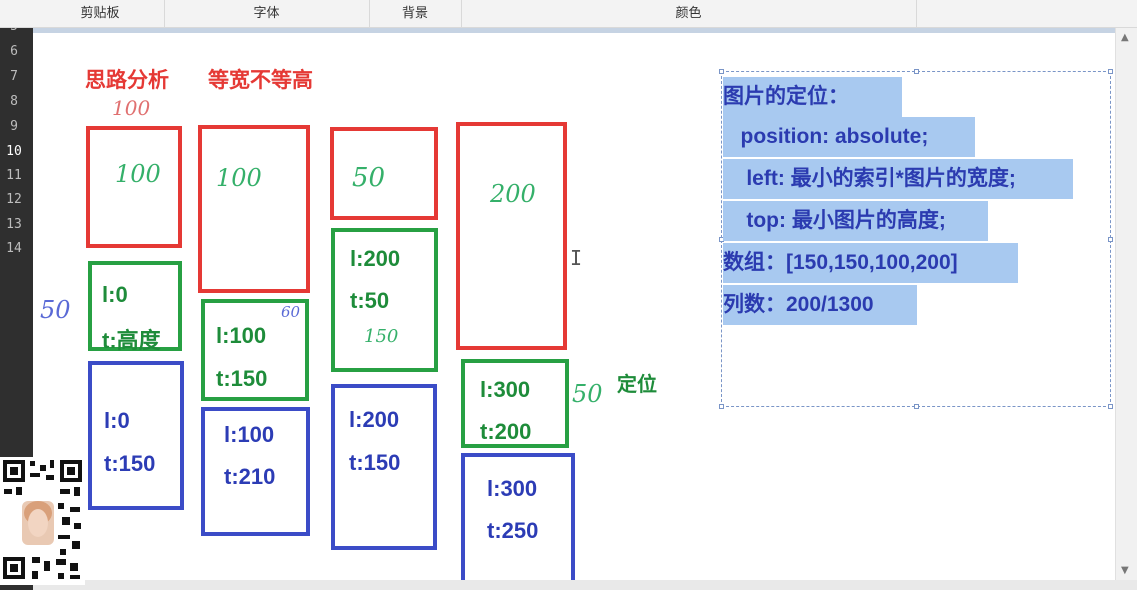 The image size is (1137, 590). What do you see at coordinates (242, 378) in the screenshot?
I see `green-top-col2: t:150` at bounding box center [242, 378].